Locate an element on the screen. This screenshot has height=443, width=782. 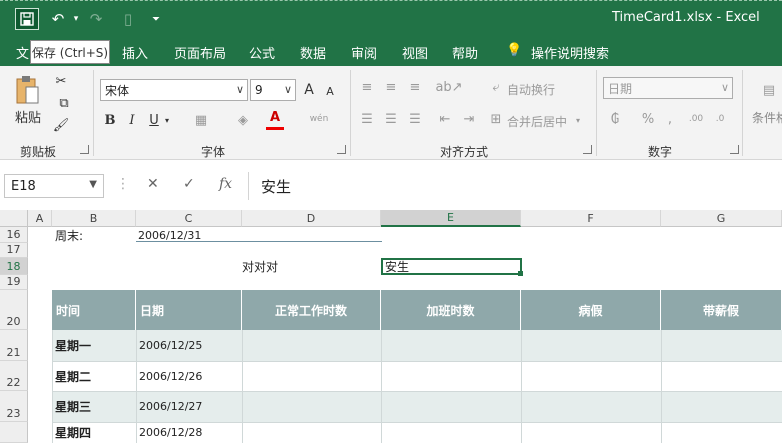
table-row-date: 2006/12/28 is located at coordinates (170, 432).